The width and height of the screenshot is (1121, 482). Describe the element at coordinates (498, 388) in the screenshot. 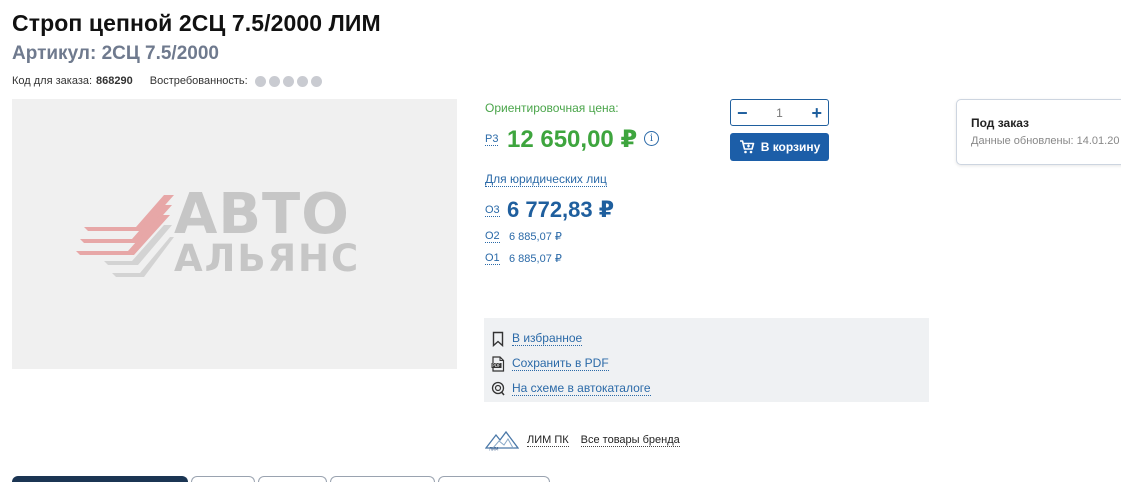

I see `scheme-icon` at that location.